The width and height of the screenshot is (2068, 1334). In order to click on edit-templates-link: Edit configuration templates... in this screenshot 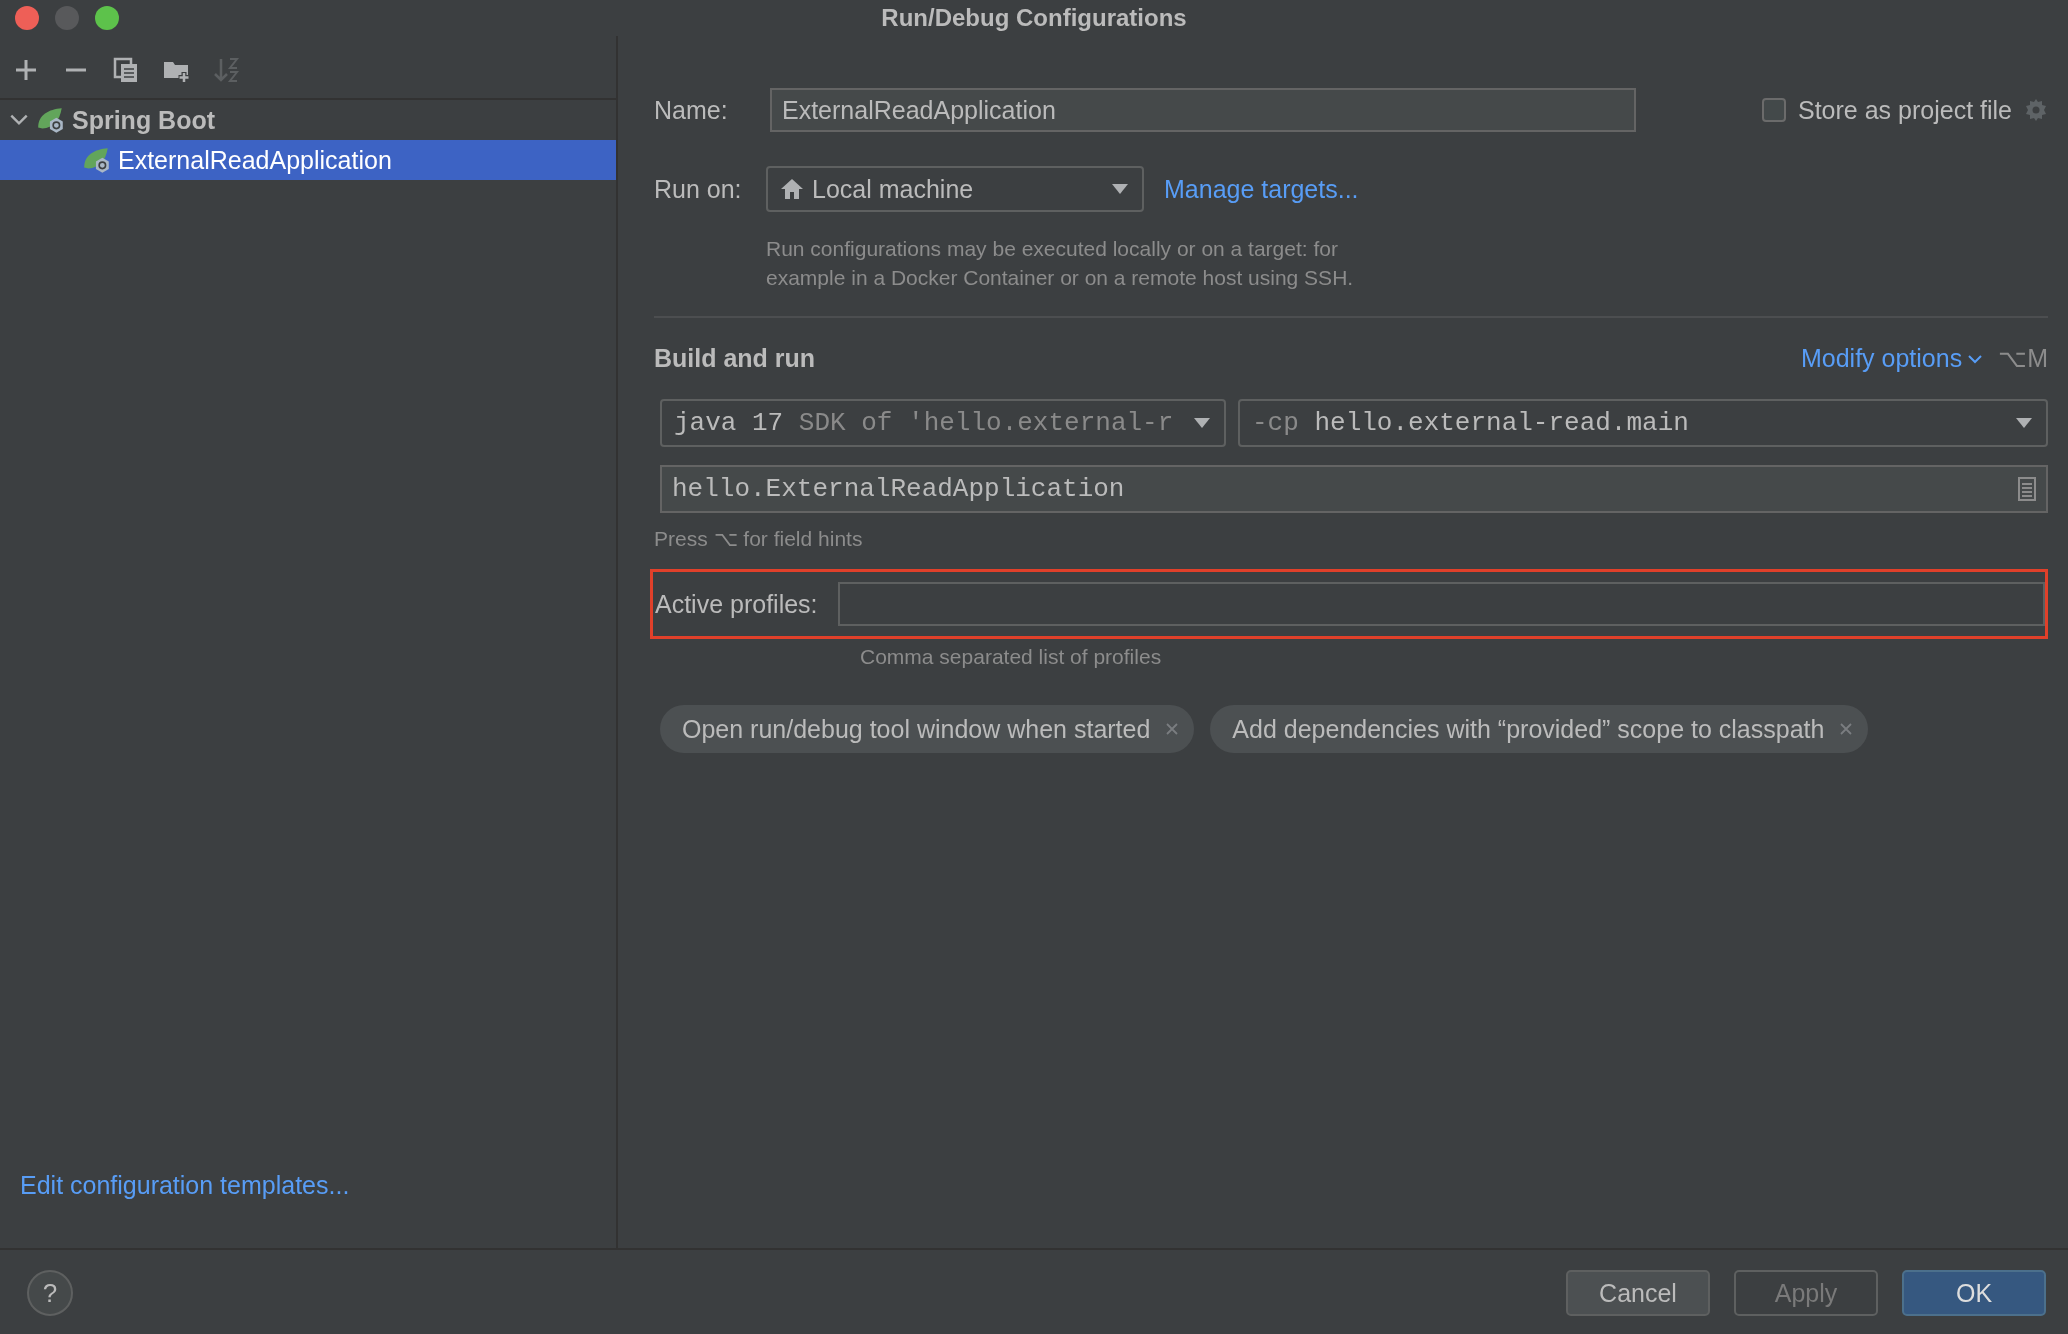, I will do `click(185, 1185)`.